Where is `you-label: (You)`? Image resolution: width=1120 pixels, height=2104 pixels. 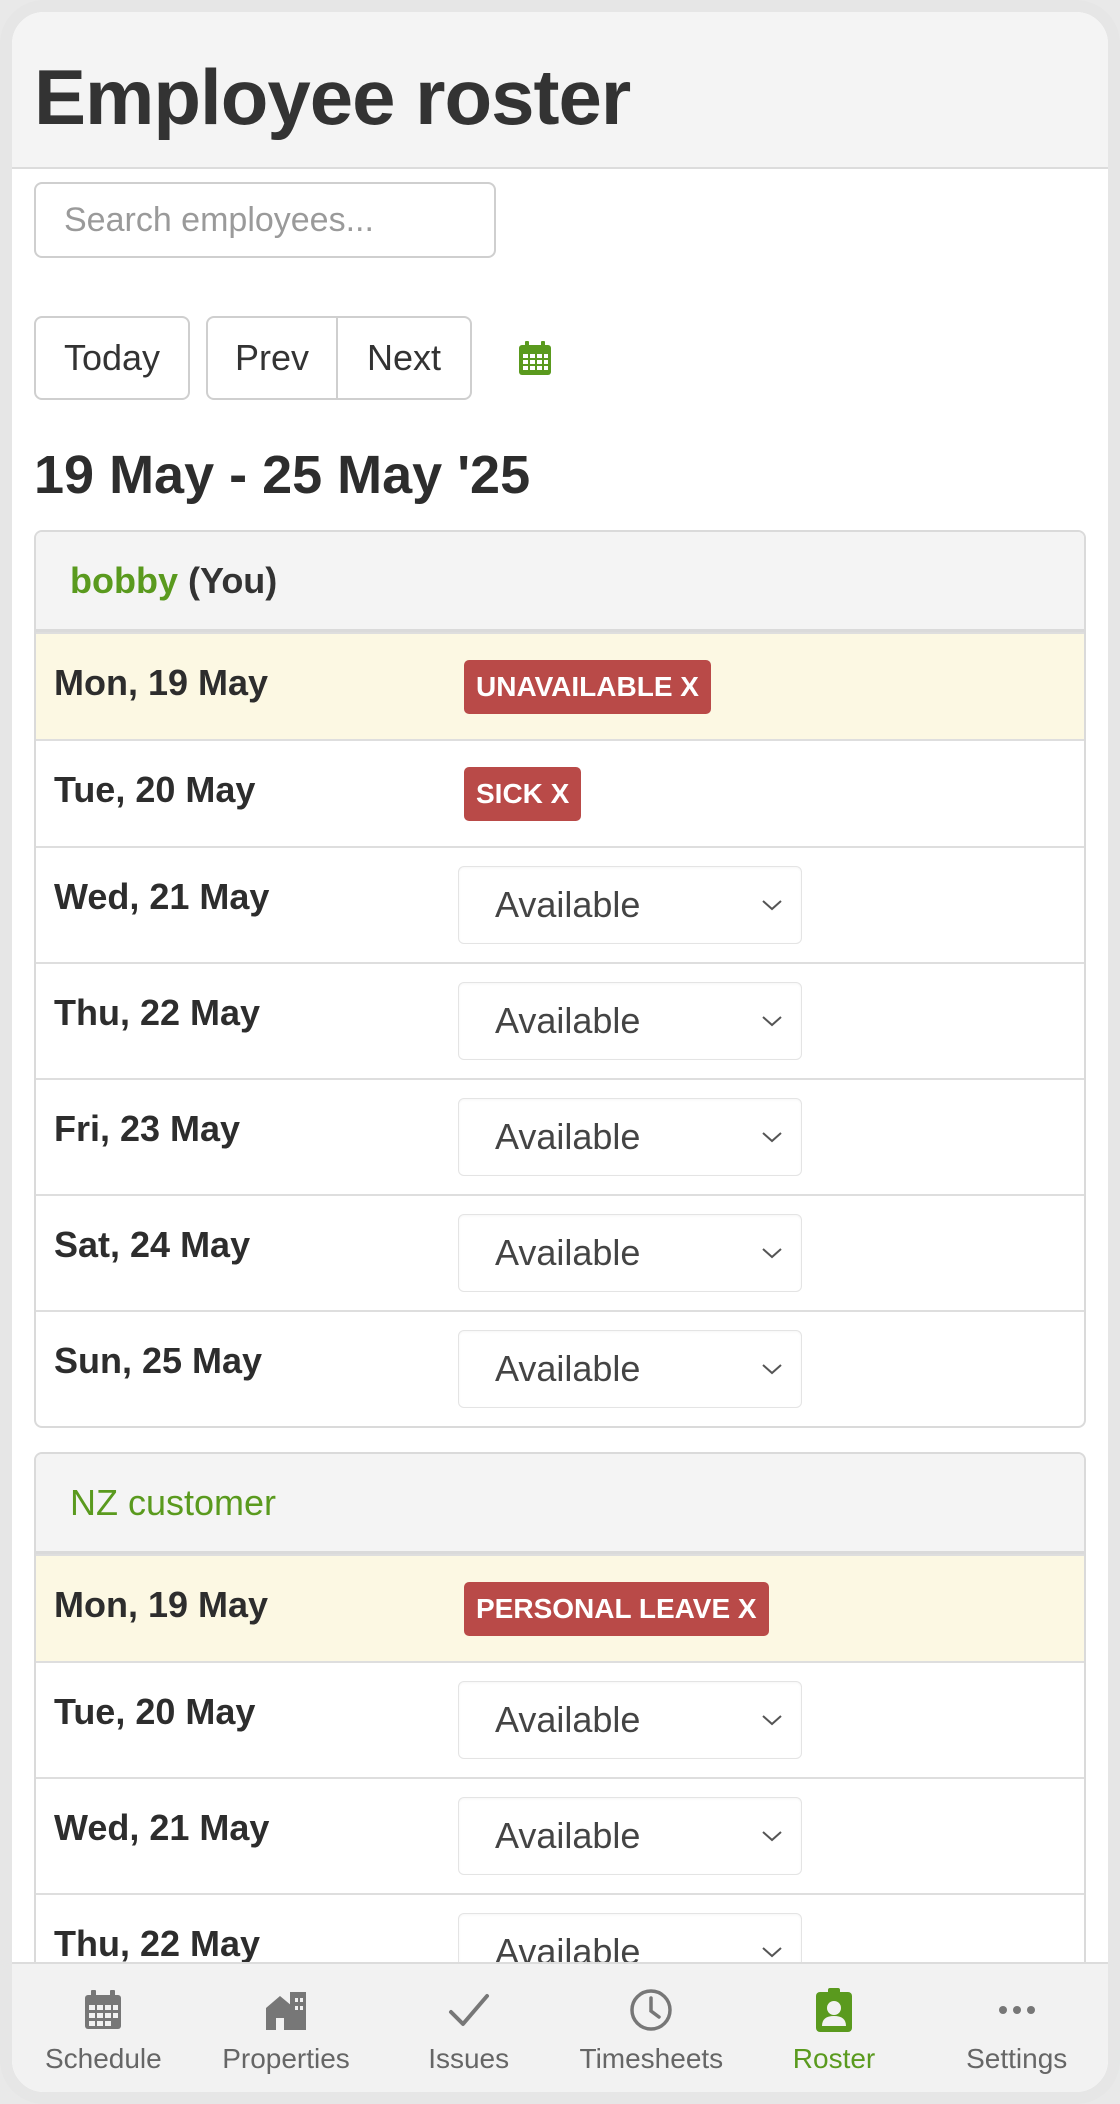 you-label: (You) is located at coordinates (232, 580).